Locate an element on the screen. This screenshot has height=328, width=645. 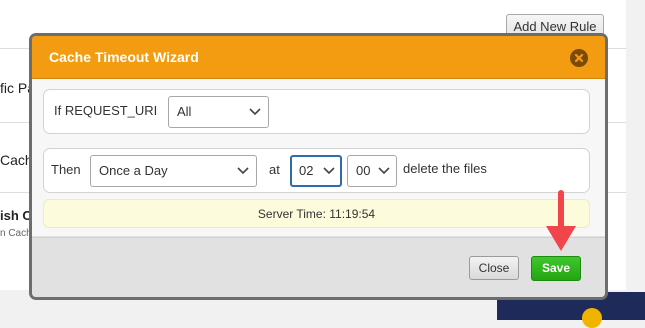
dialog-header: Cache Timeout Wizard is located at coordinates (318, 57).